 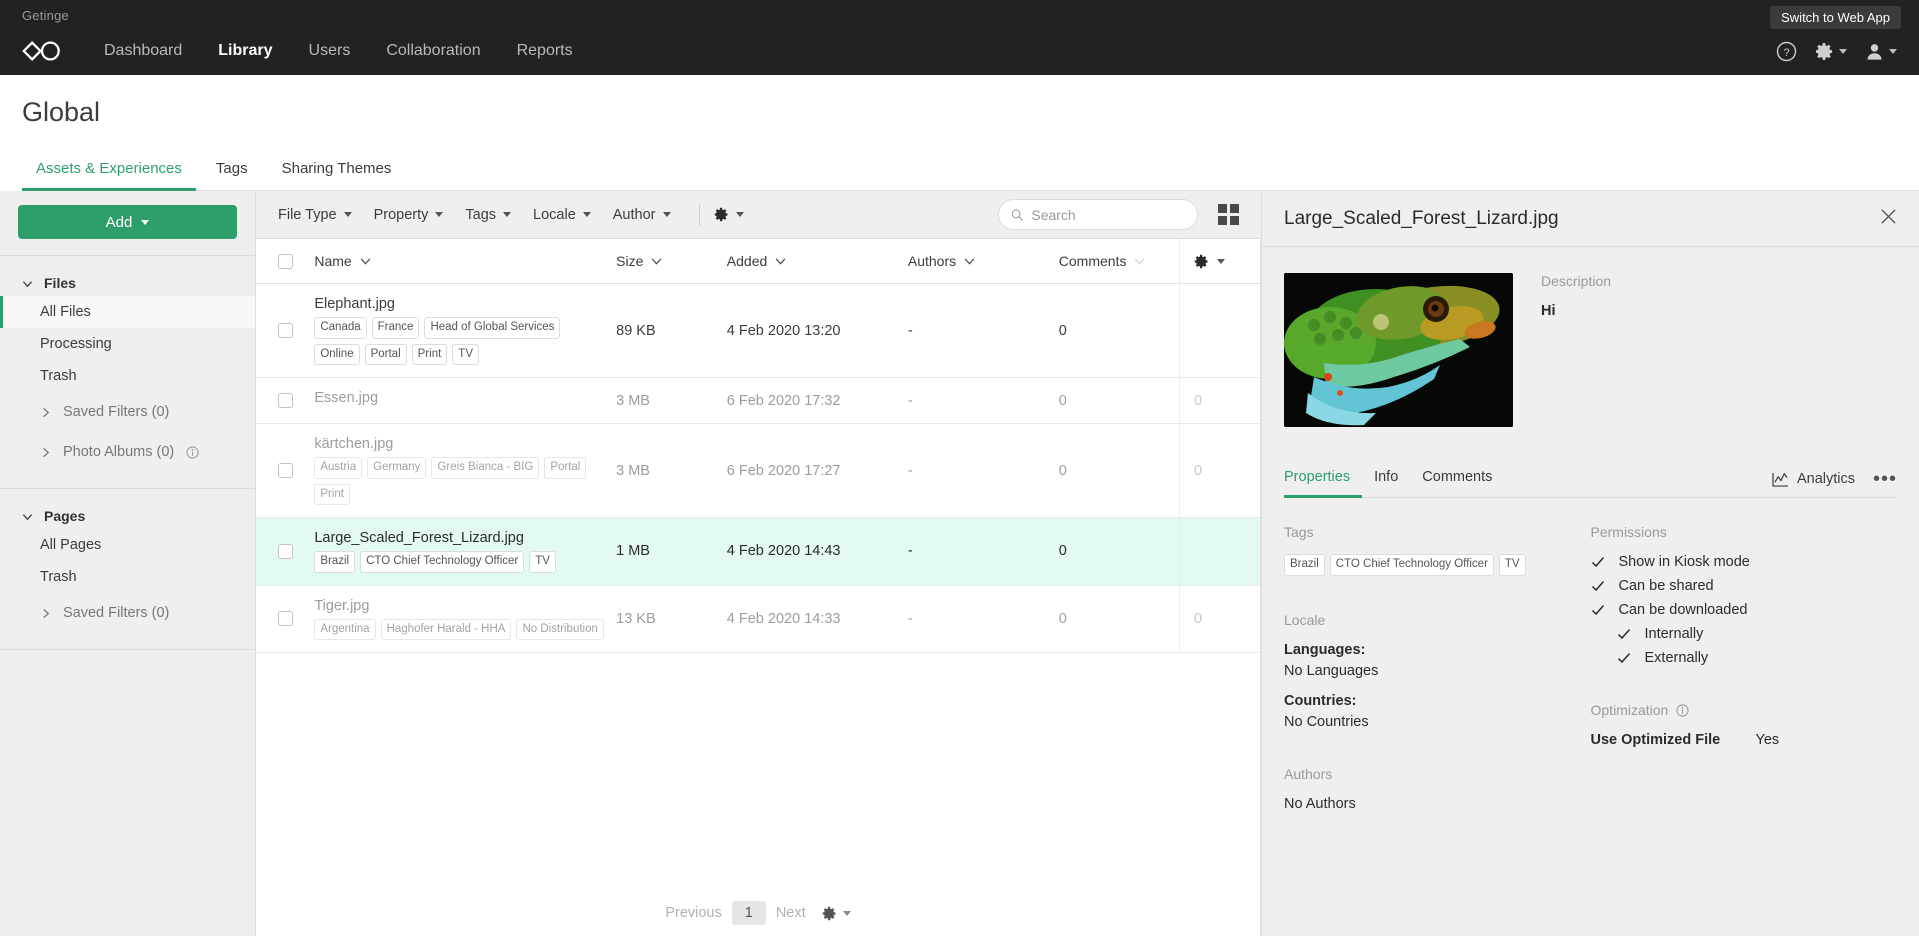 What do you see at coordinates (1744, 634) in the screenshot?
I see `permission-row: Internally` at bounding box center [1744, 634].